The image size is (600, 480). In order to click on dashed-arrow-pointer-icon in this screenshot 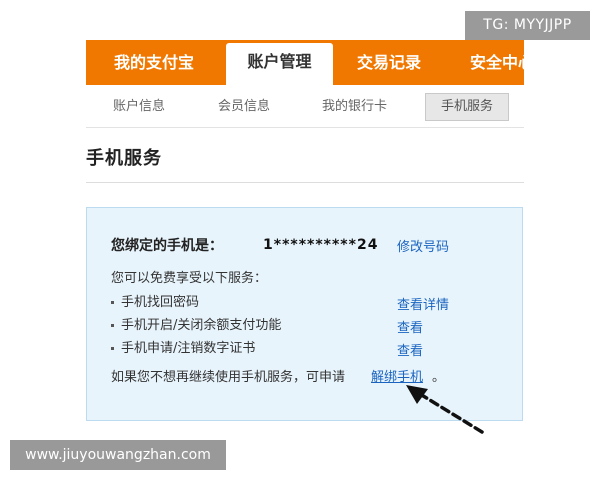, I will do `click(445, 409)`.